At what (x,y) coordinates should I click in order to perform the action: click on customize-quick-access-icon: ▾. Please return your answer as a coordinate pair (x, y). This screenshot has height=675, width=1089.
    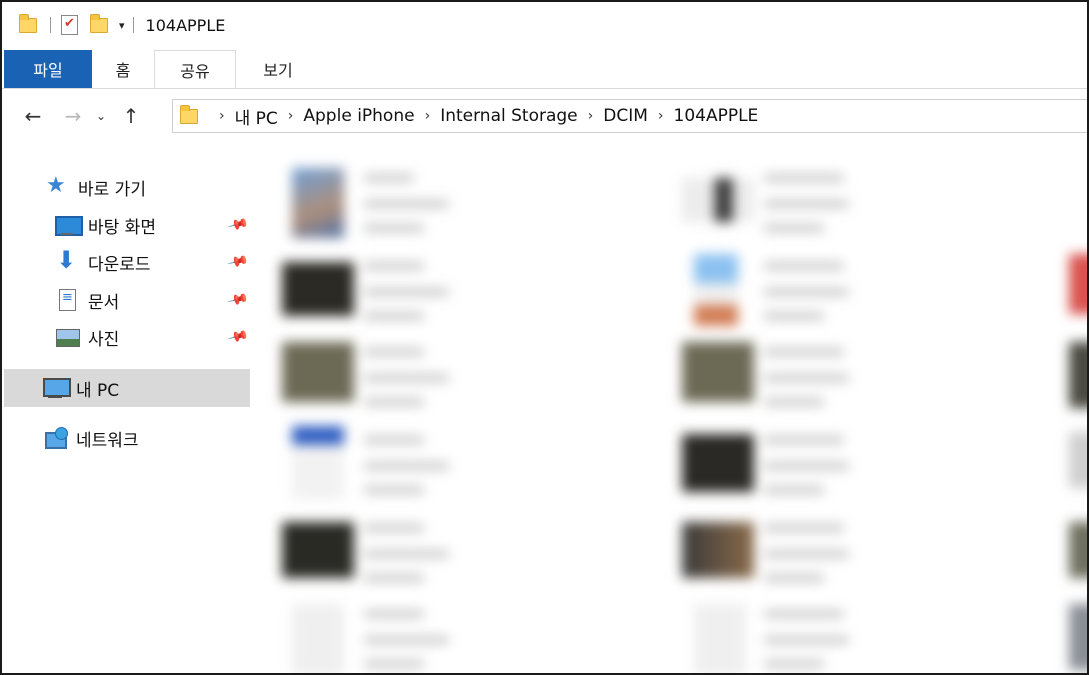
    Looking at the image, I should click on (122, 25).